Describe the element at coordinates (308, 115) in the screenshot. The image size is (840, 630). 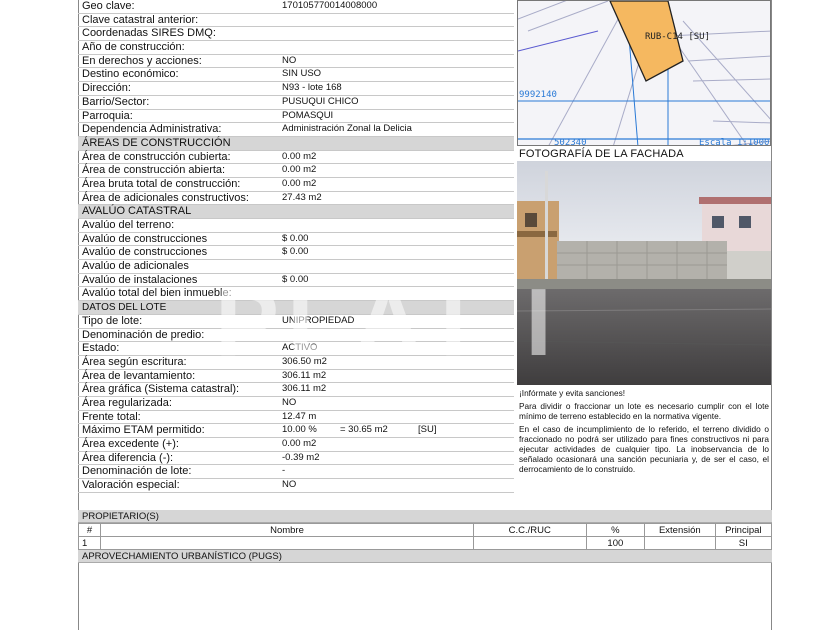
I see `field-value: POMASQUI` at that location.